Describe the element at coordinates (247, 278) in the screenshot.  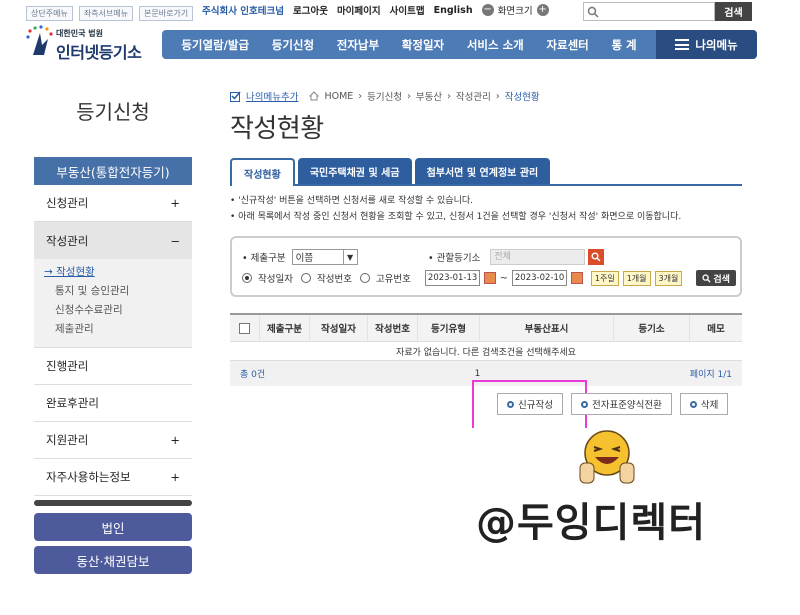
I see `radio-date` at that location.